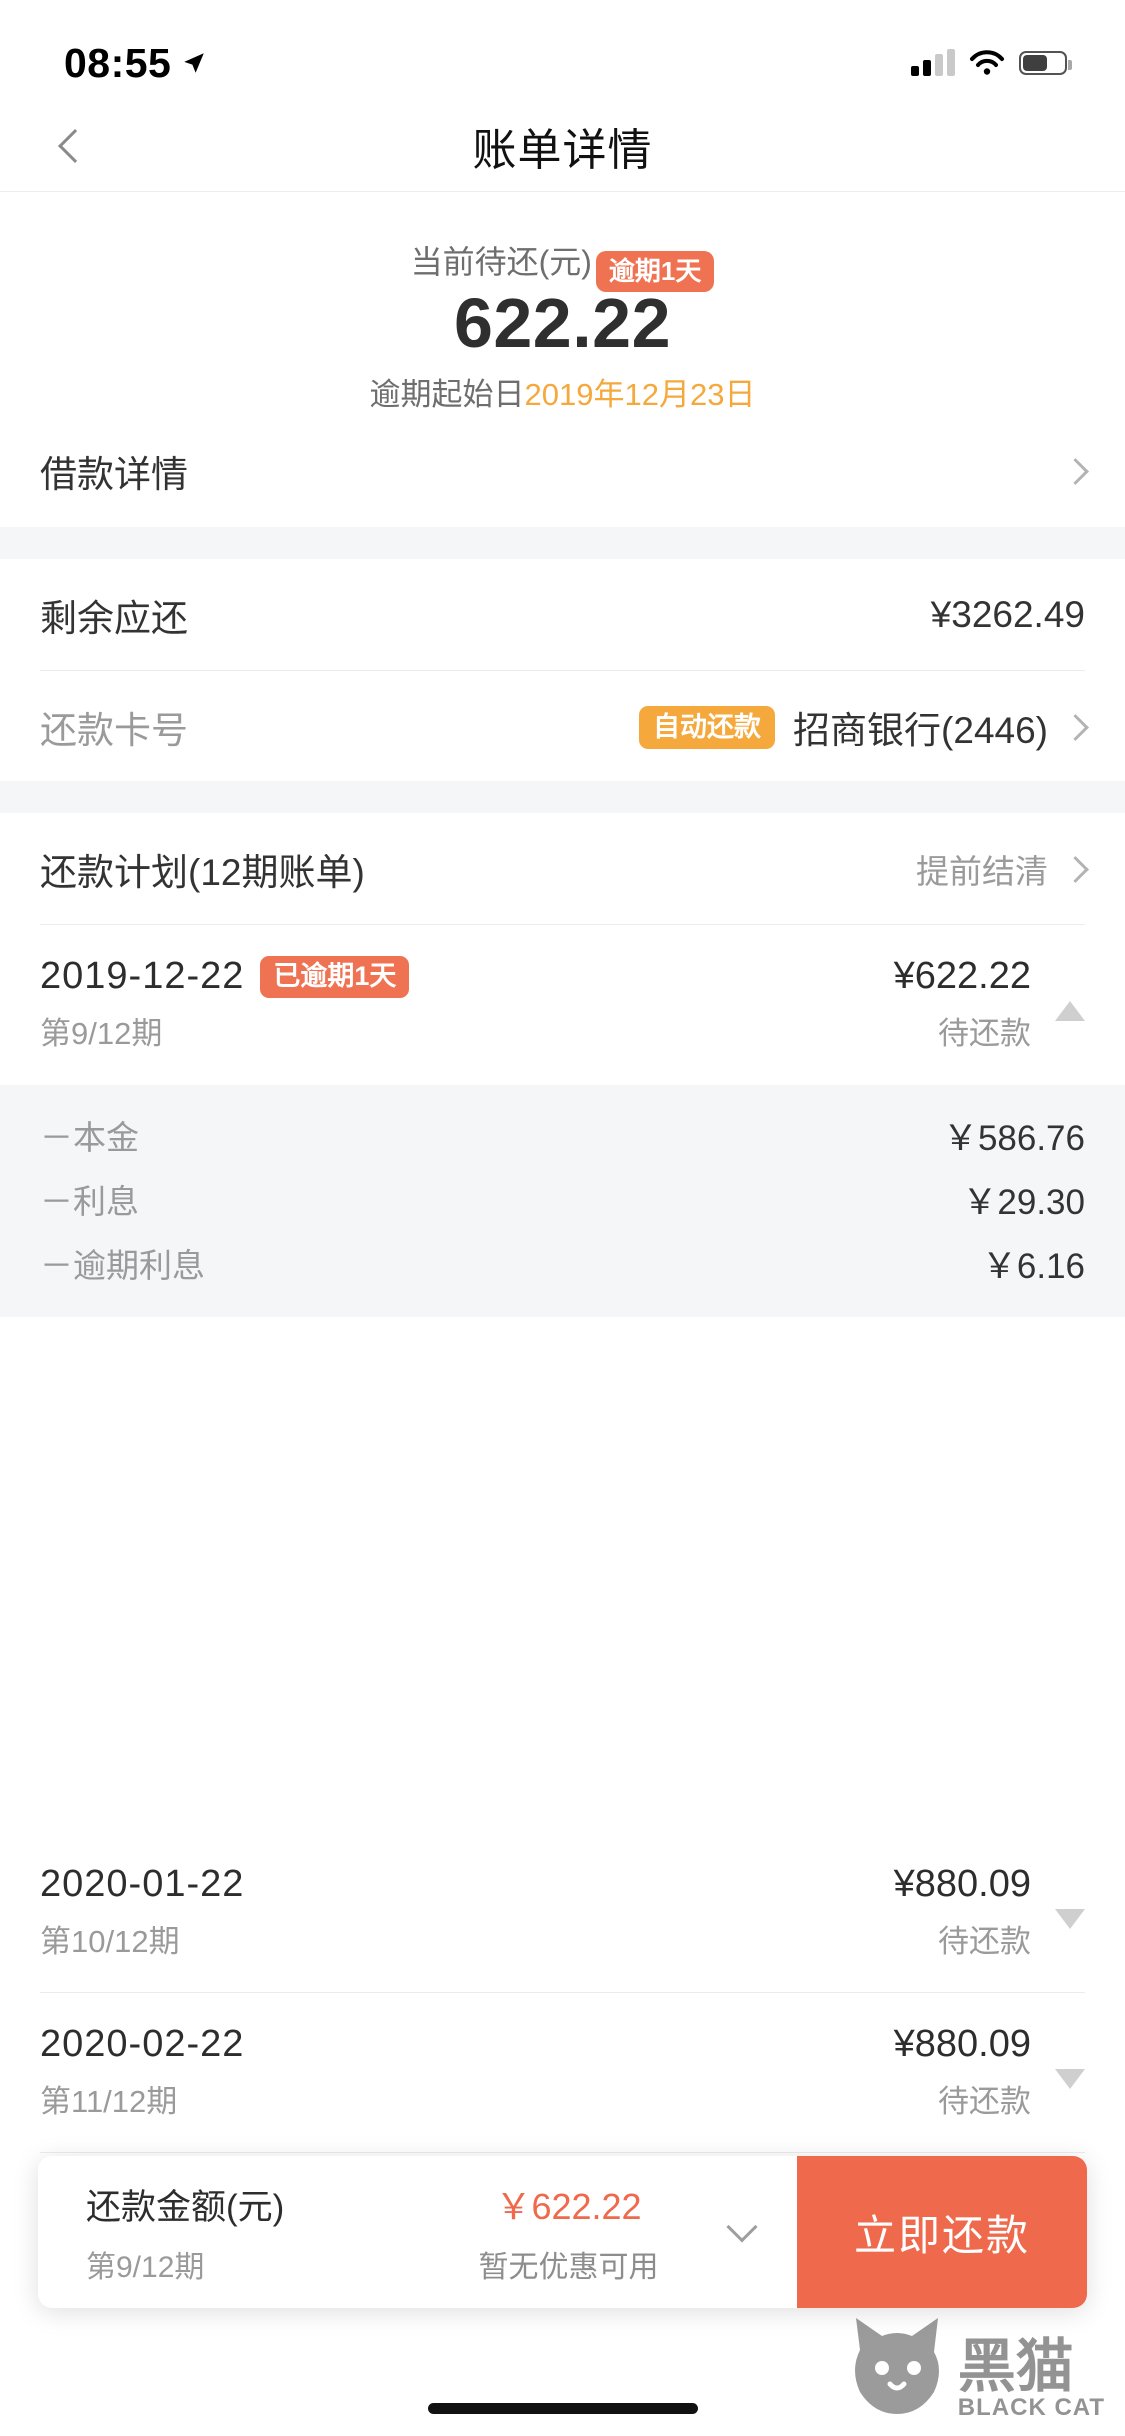 The image size is (1125, 2436). Describe the element at coordinates (101, 1033) in the screenshot. I see `installment-term: 第9/12期` at that location.